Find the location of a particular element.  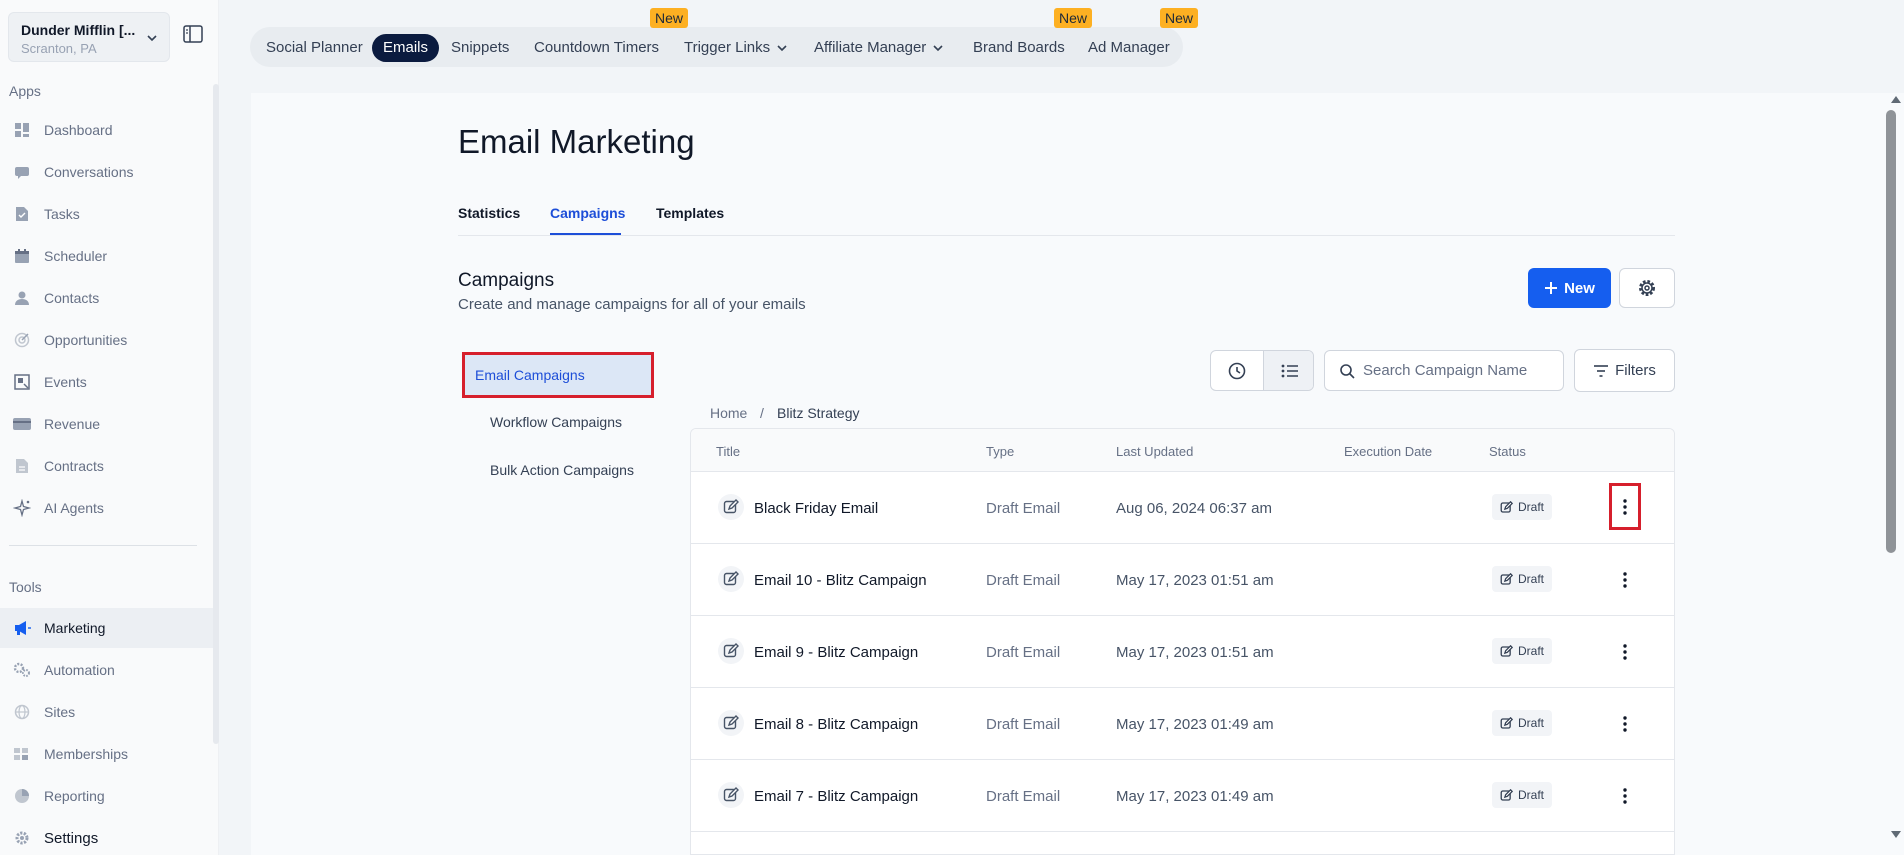

clock-icon is located at coordinates (1237, 370).